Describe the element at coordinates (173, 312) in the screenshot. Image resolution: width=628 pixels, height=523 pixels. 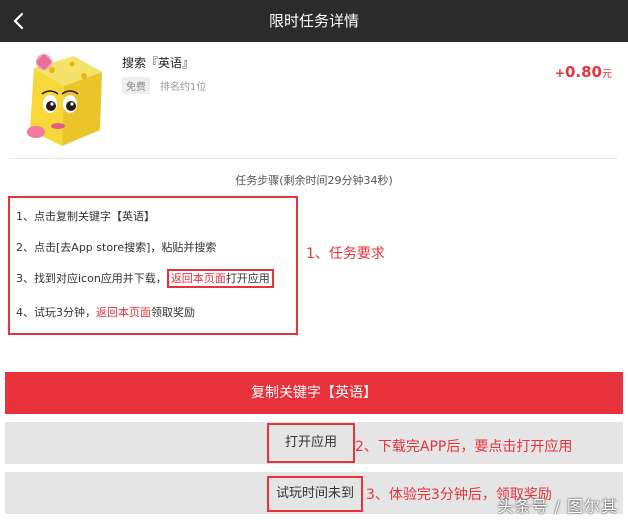
I see `step-4-suffix: 领取奖励` at that location.